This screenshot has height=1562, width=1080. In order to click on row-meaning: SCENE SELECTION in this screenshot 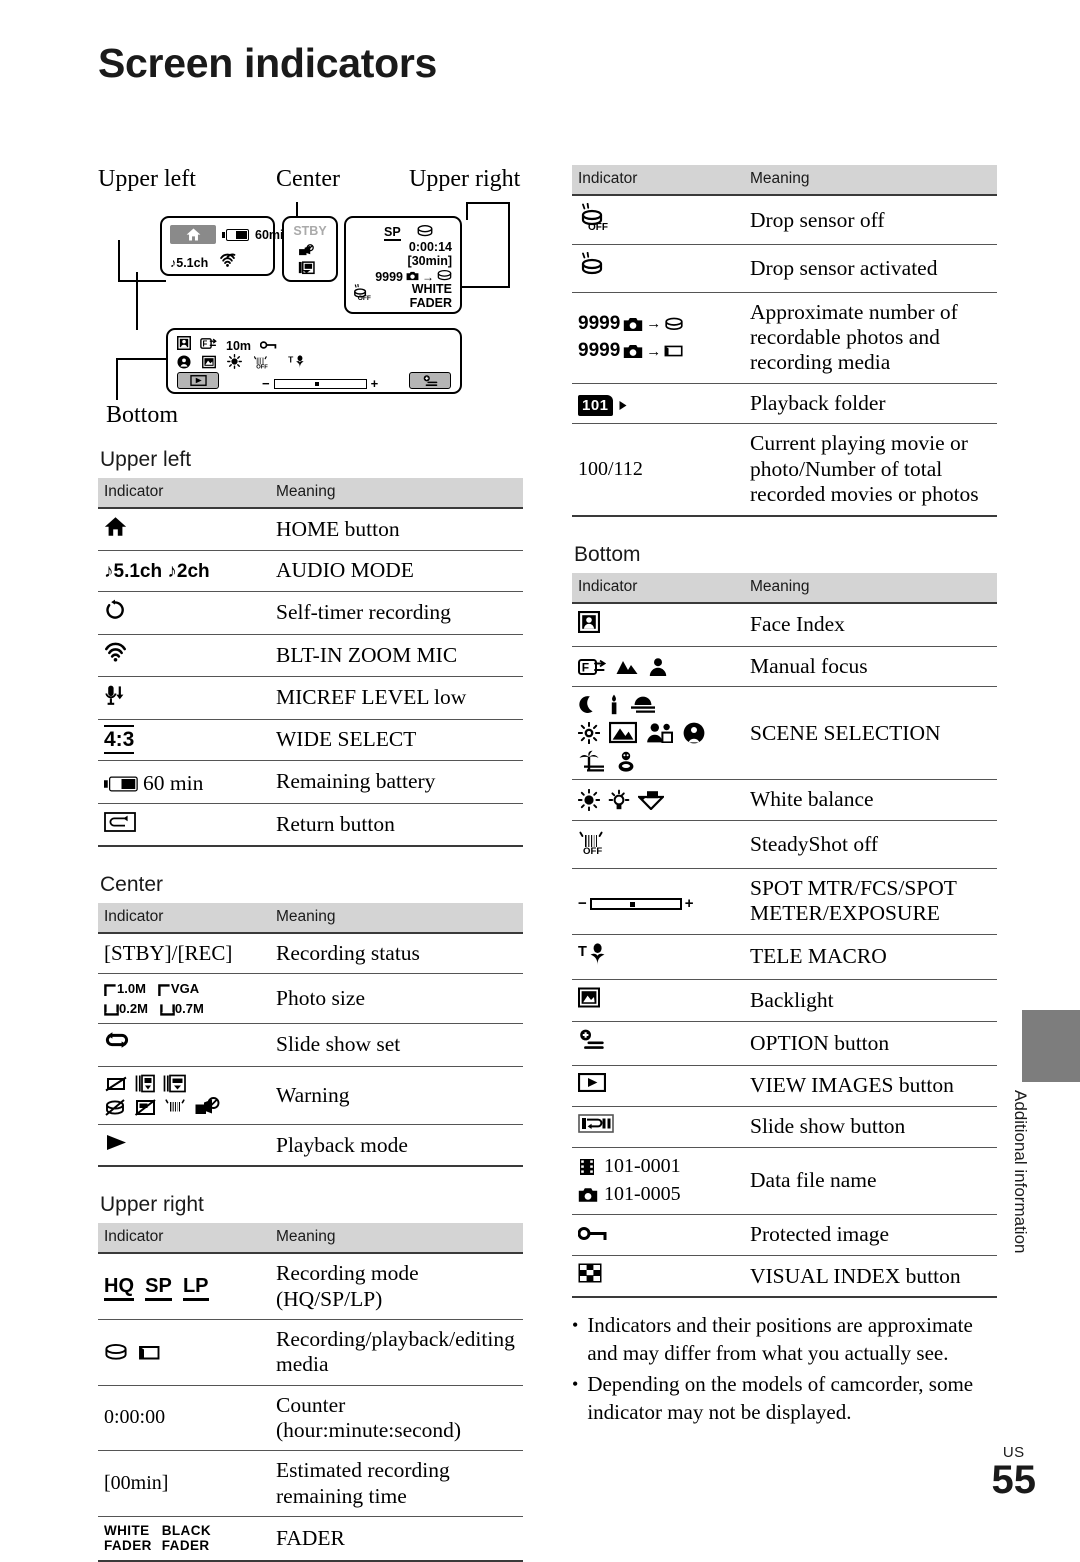, I will do `click(870, 733)`.